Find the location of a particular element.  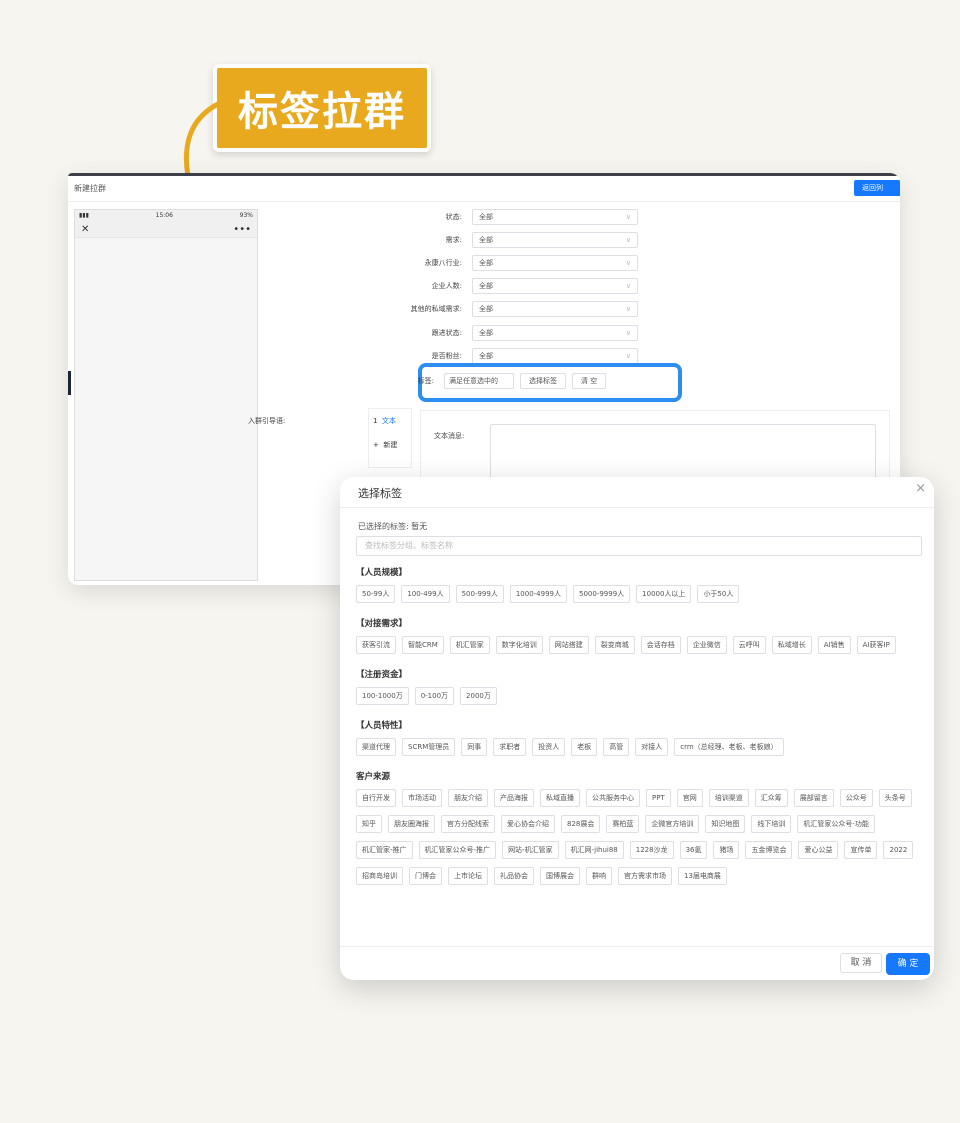

tag-chip: 五金博览会 is located at coordinates (769, 850).